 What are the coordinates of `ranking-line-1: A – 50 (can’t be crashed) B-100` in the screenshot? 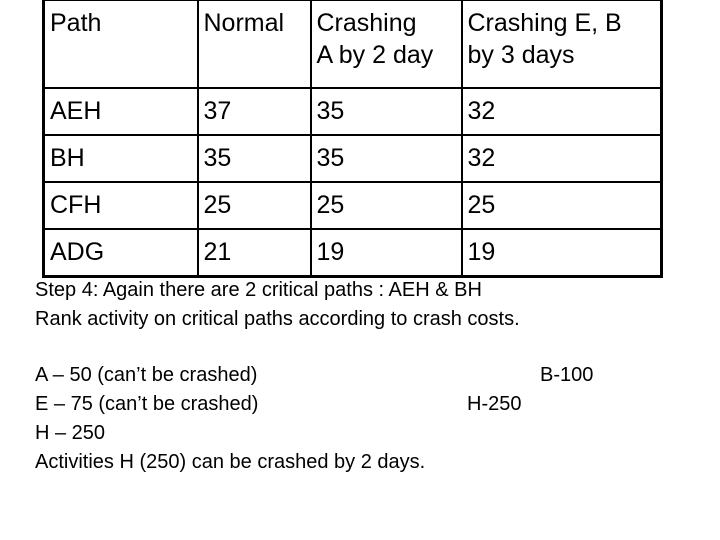 It's located at (355, 375).